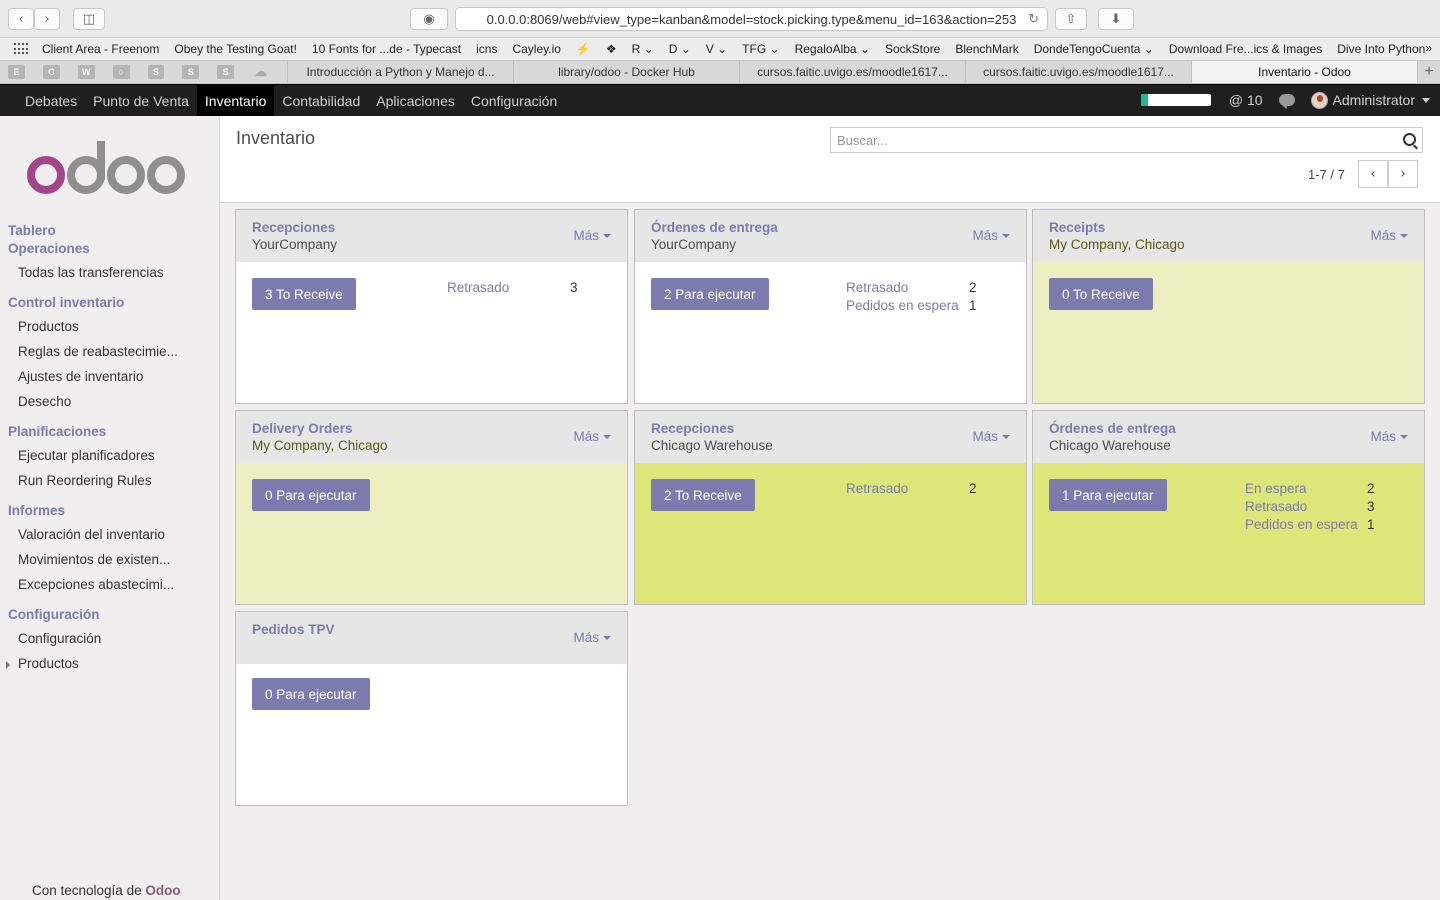 Image resolution: width=1440 pixels, height=900 pixels. I want to click on para-ejecutar-button: 1 Para ejecutar, so click(1108, 495).